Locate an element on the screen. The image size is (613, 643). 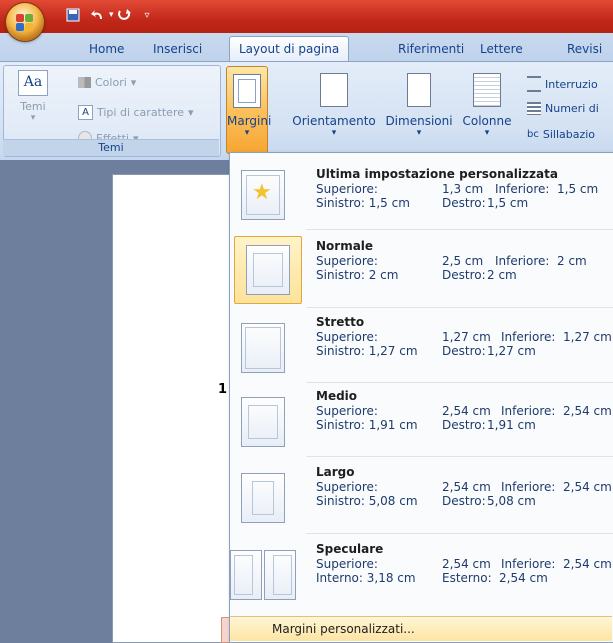
interruzioni-button: Interruzio is located at coordinates (562, 84).